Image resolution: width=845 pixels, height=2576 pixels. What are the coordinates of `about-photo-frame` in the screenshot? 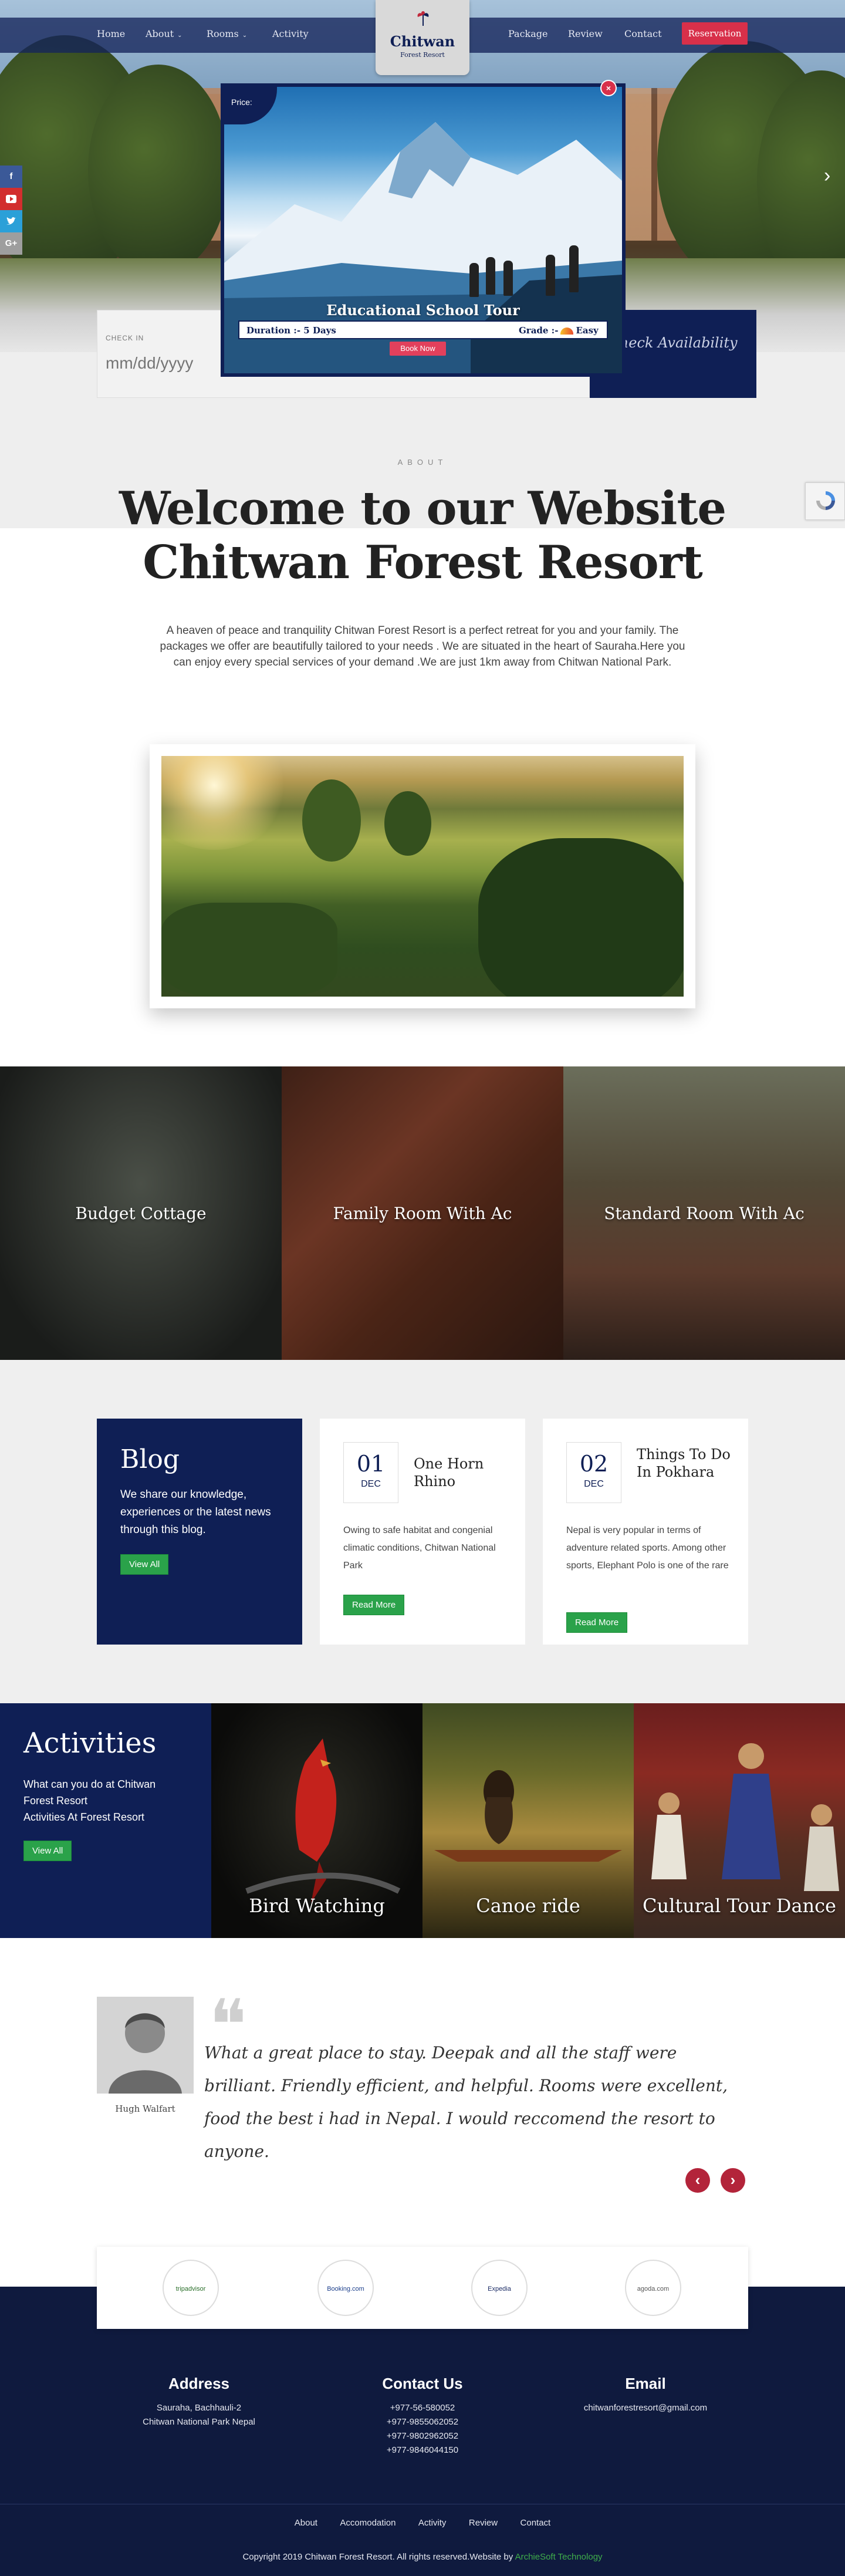 It's located at (422, 876).